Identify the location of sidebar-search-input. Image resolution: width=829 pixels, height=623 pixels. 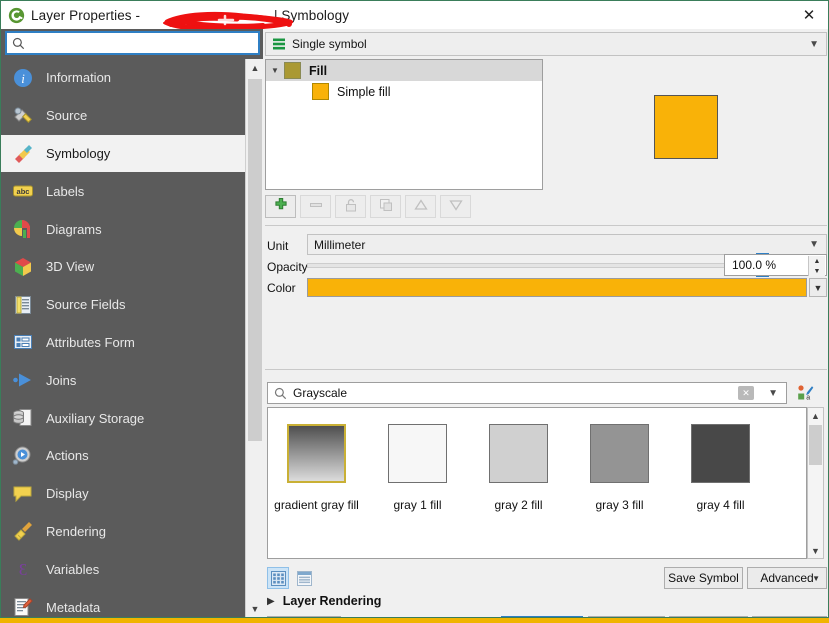
(131, 43).